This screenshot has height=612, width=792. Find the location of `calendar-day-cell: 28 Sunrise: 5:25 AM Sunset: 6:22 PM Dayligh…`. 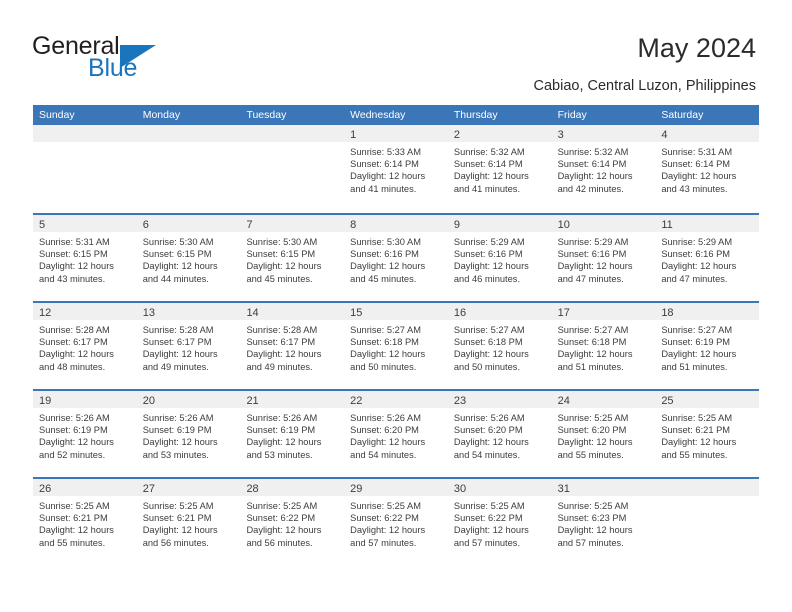

calendar-day-cell: 28 Sunrise: 5:25 AM Sunset: 6:22 PM Dayligh… is located at coordinates (292, 522).